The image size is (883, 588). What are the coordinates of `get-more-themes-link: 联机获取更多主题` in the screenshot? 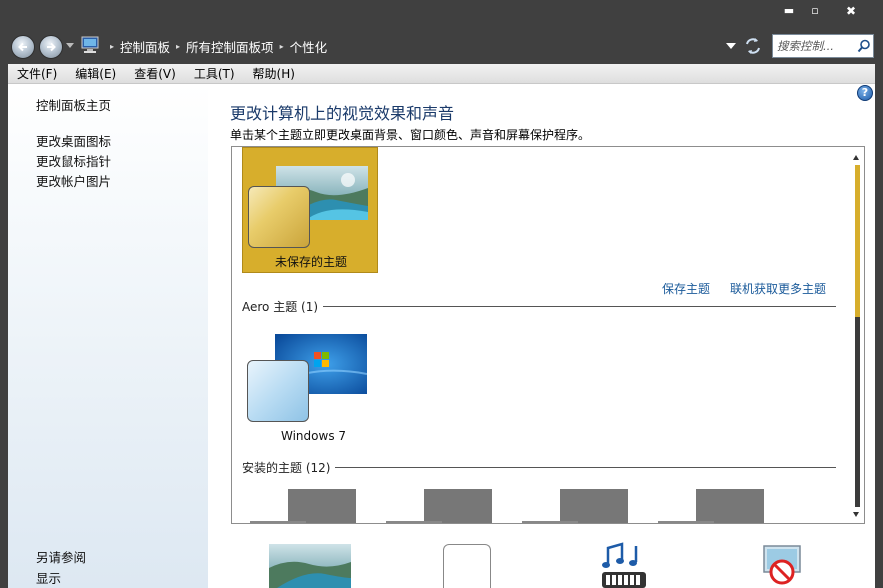 It's located at (778, 288).